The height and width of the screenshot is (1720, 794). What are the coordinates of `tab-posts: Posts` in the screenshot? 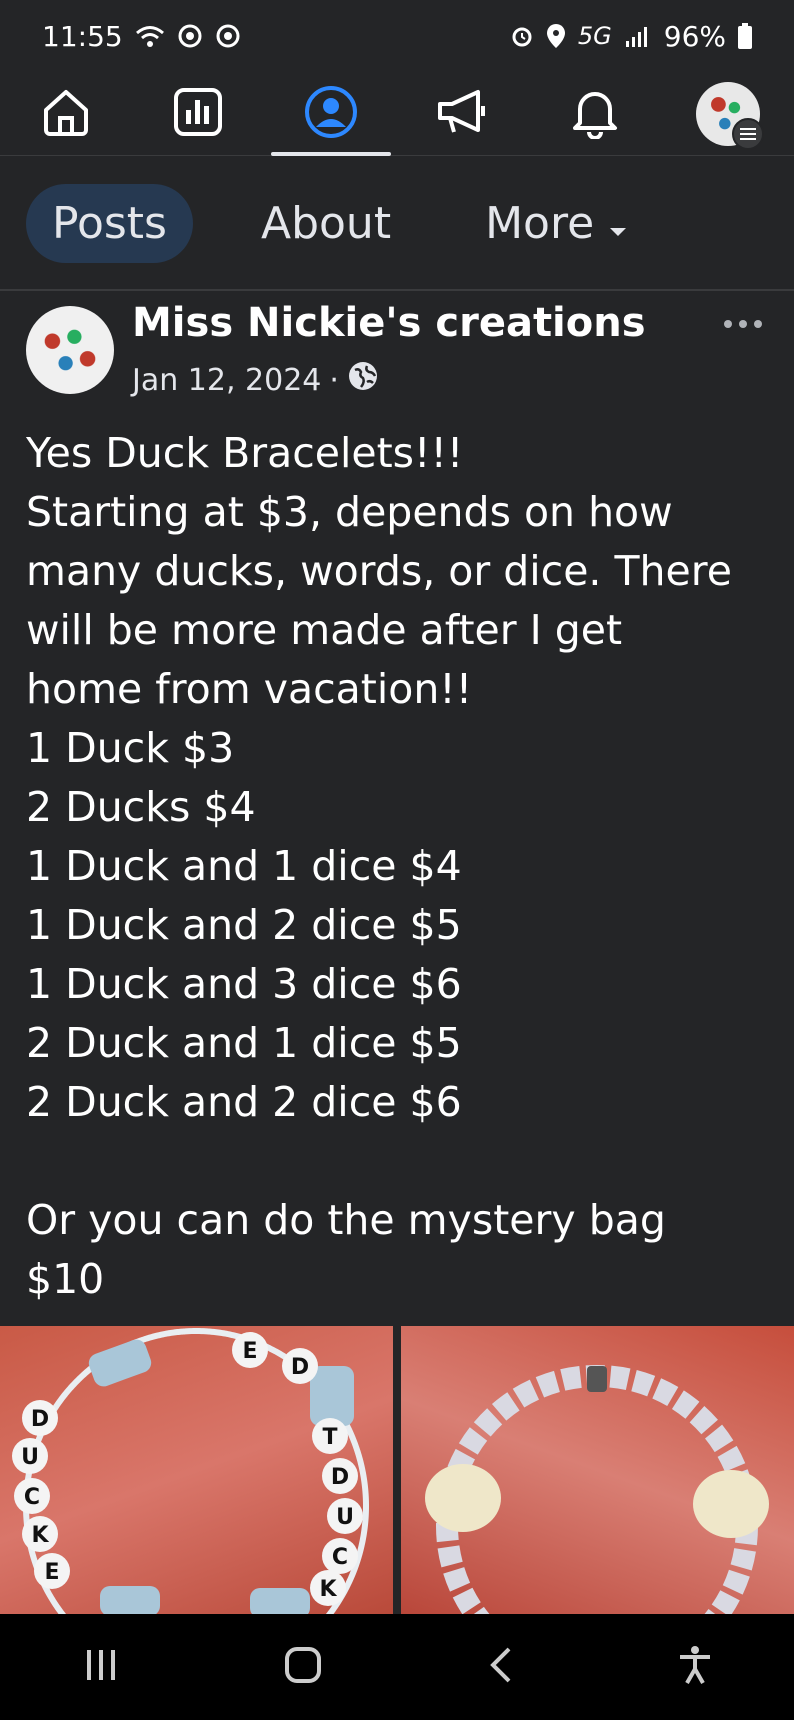 It's located at (109, 223).